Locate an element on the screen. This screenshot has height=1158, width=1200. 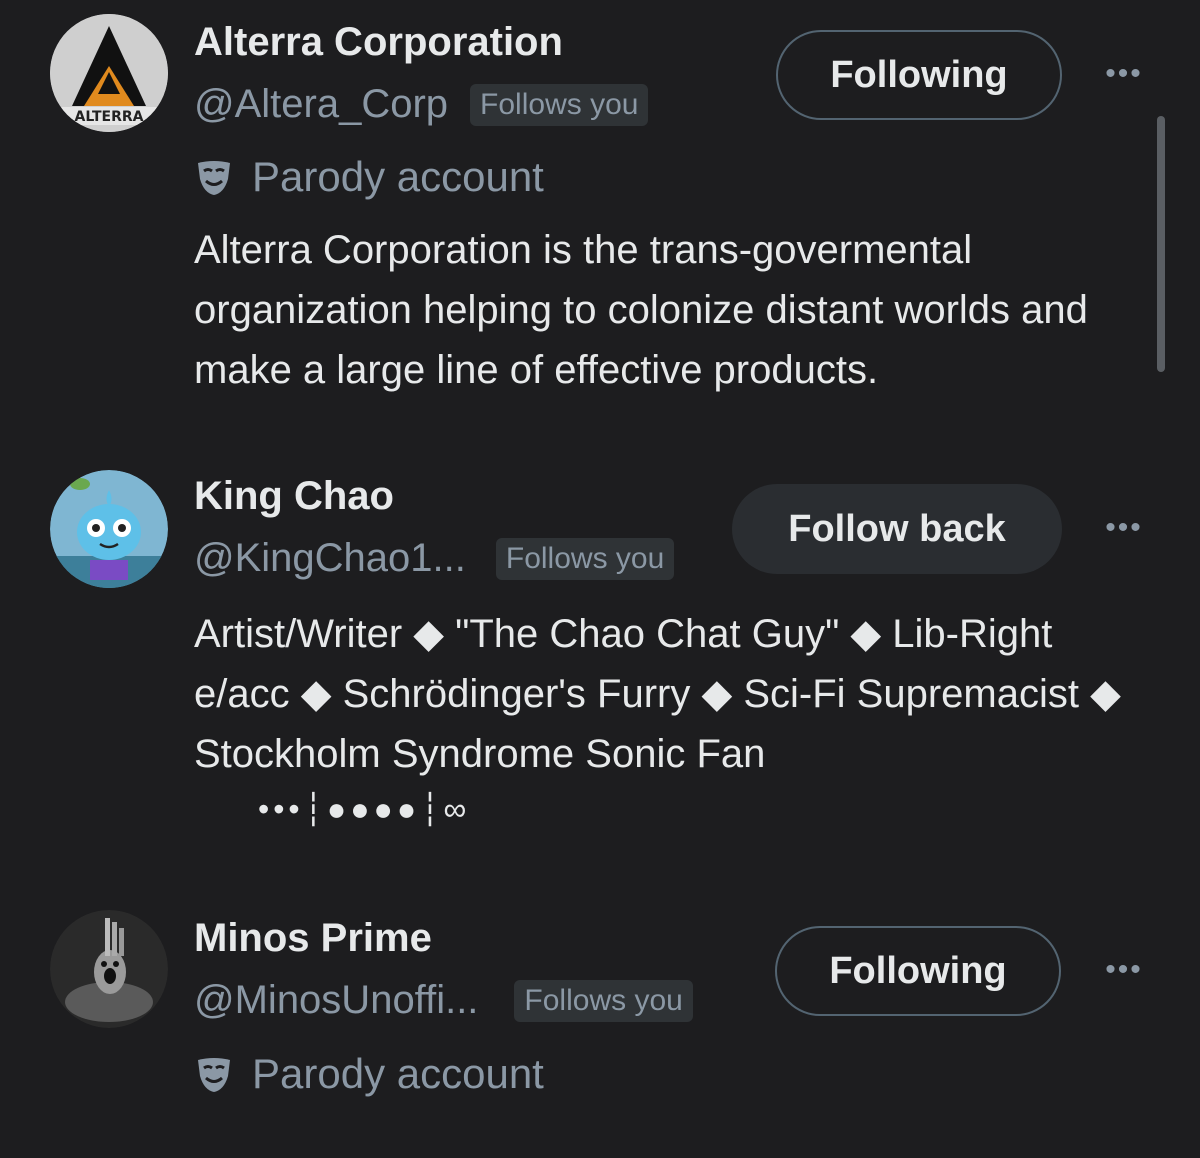
scrollbar is located at coordinates (1161, 244).